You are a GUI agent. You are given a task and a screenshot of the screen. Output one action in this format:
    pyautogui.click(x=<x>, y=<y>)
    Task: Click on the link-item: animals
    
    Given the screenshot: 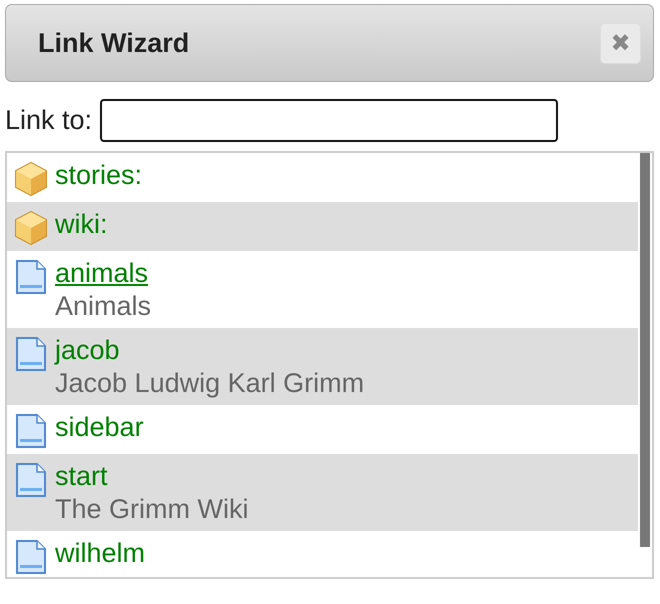 What is the action you would take?
    pyautogui.click(x=101, y=273)
    